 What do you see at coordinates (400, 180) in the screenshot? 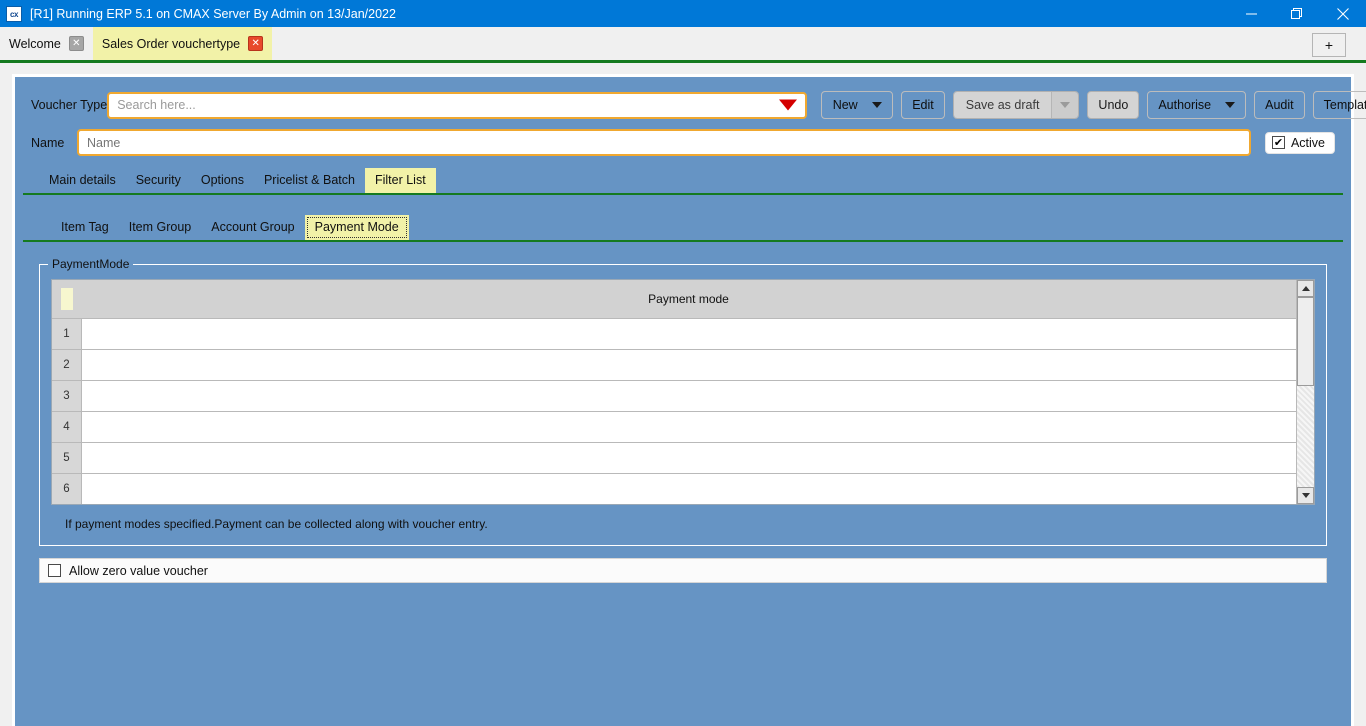
I see `tab-filter-list: Filter List` at bounding box center [400, 180].